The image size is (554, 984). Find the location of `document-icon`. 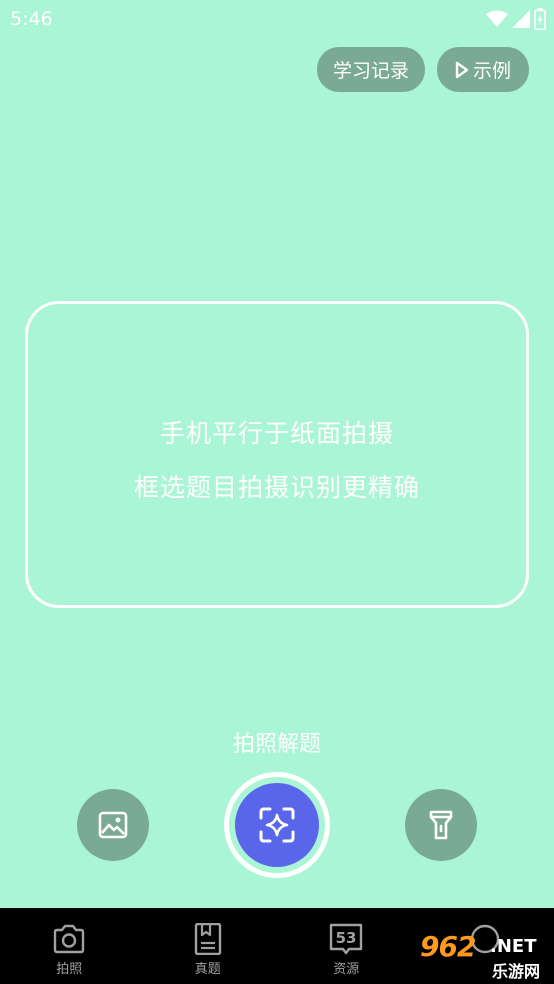

document-icon is located at coordinates (207, 939).